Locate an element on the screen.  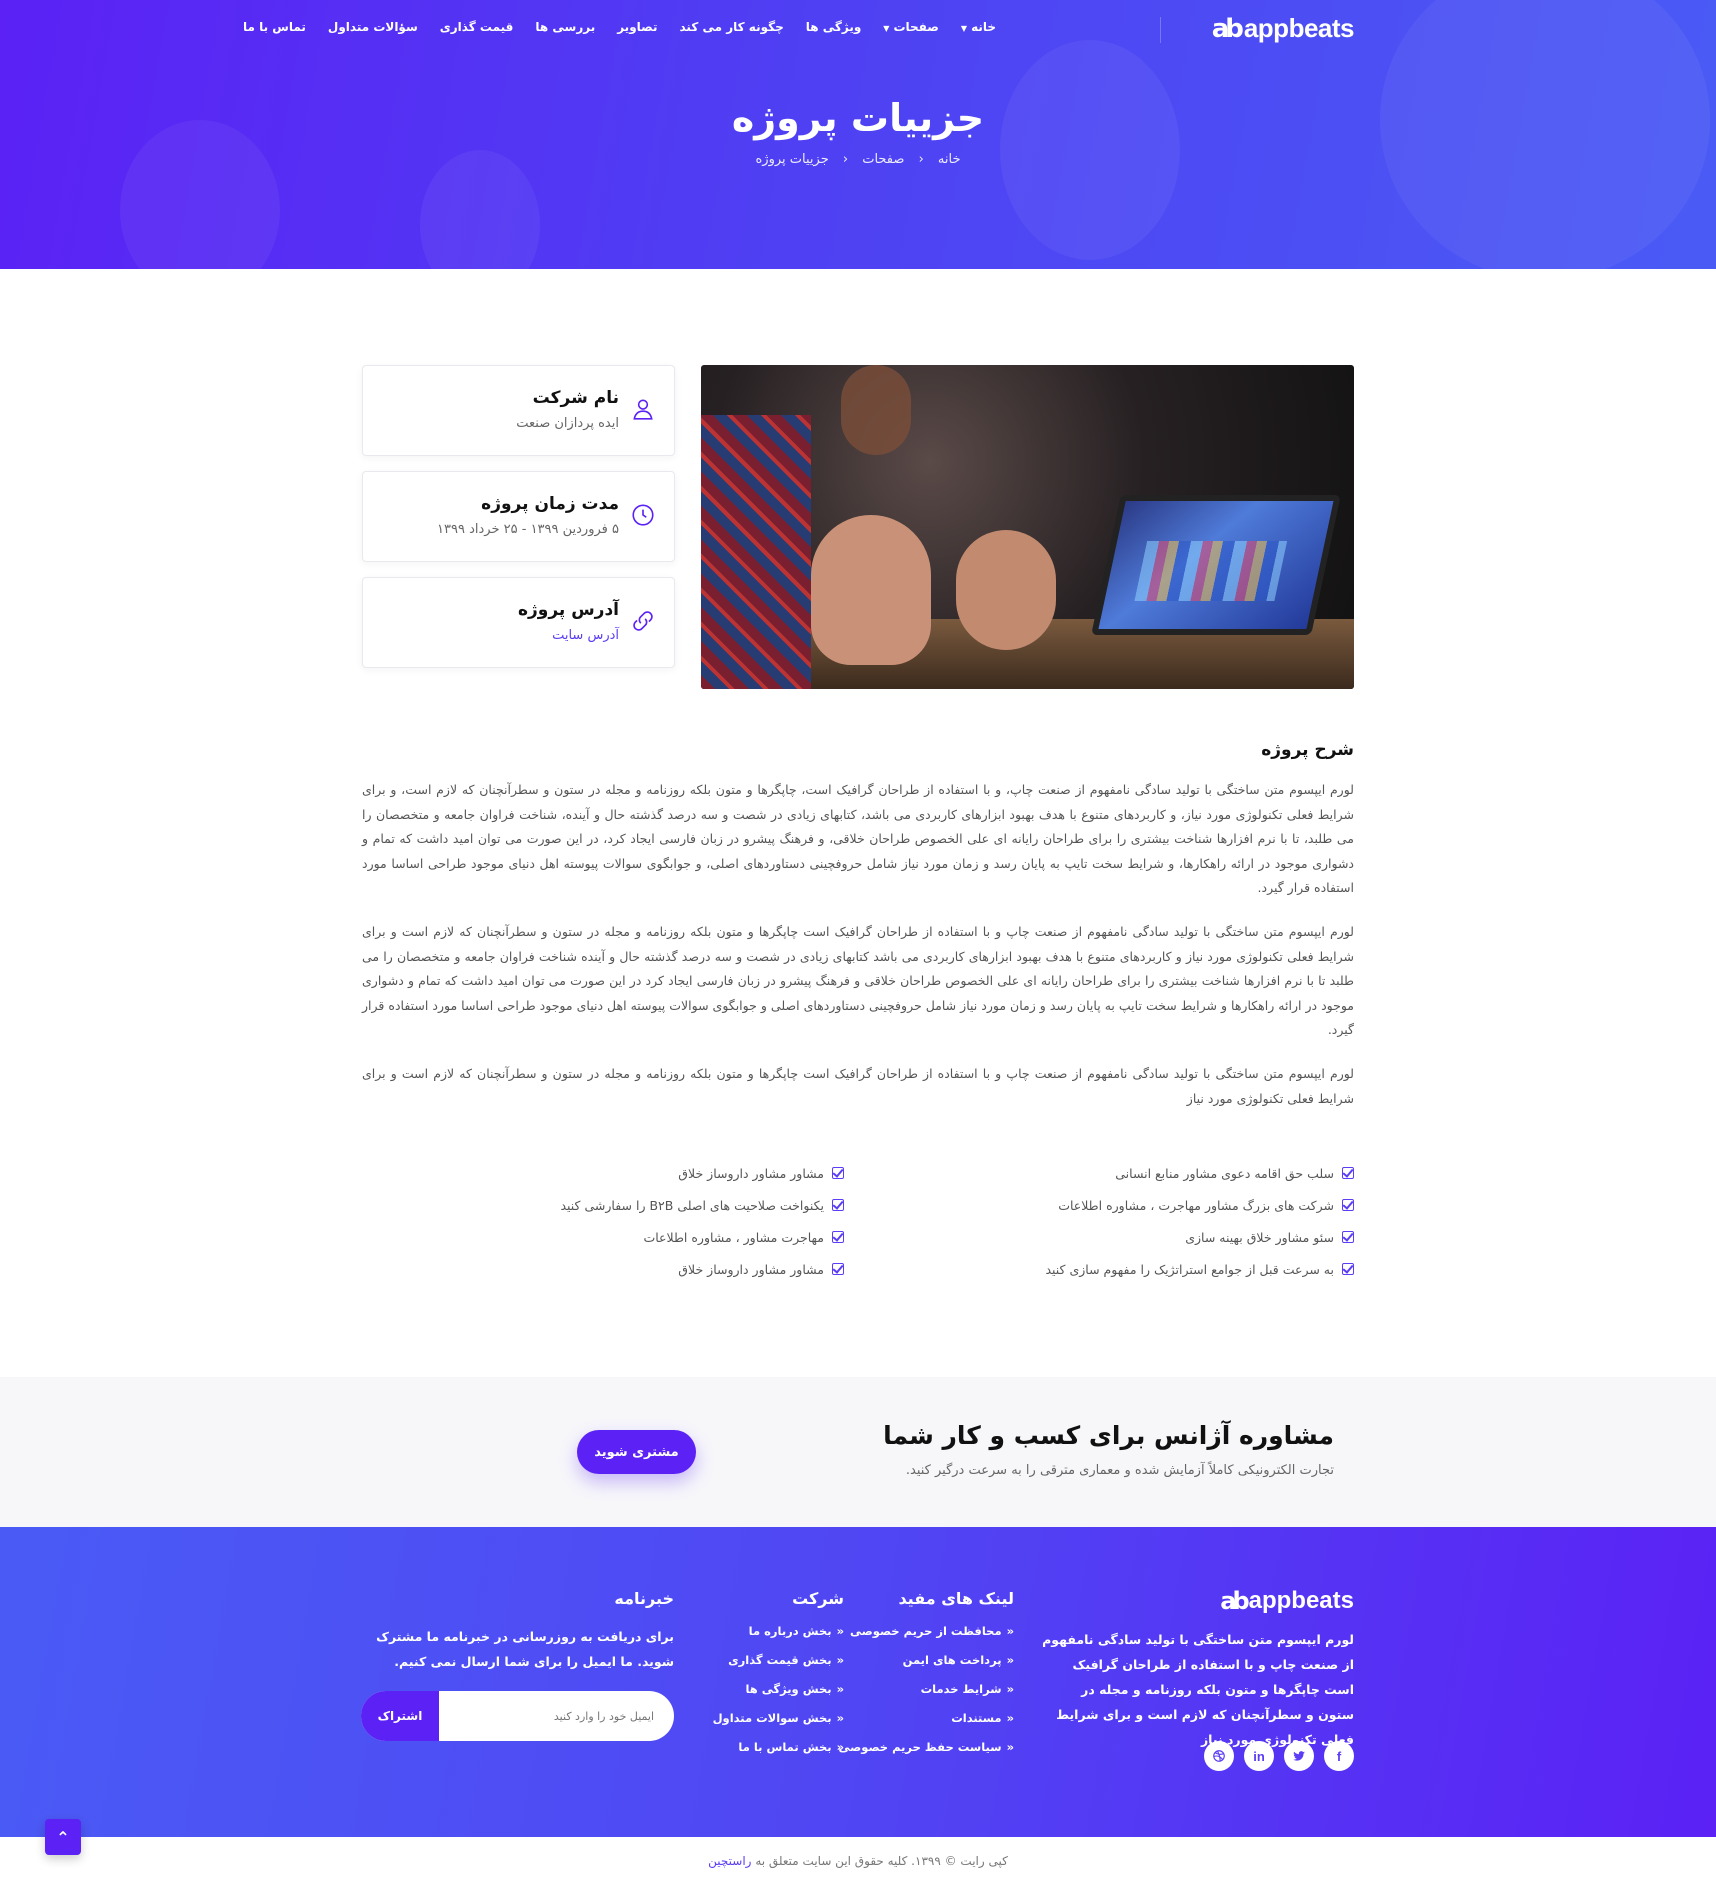
chevron-up-icon: ⌃ is located at coordinates (63, 1837).